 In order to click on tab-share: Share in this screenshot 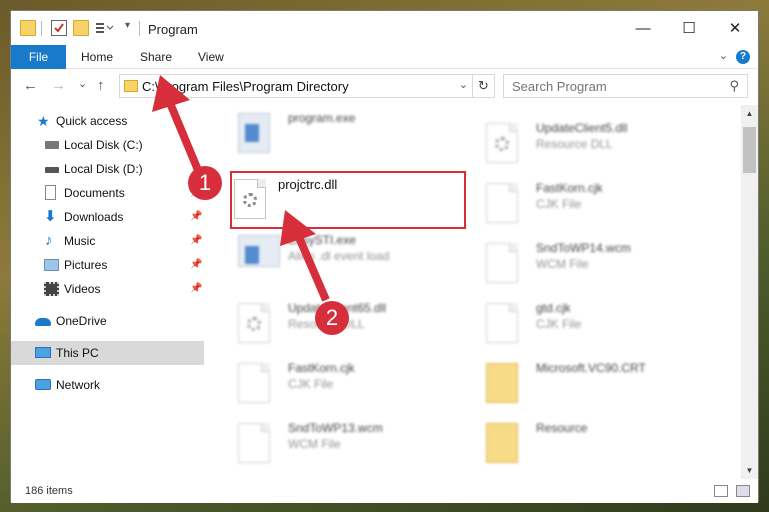, I will do `click(156, 57)`.